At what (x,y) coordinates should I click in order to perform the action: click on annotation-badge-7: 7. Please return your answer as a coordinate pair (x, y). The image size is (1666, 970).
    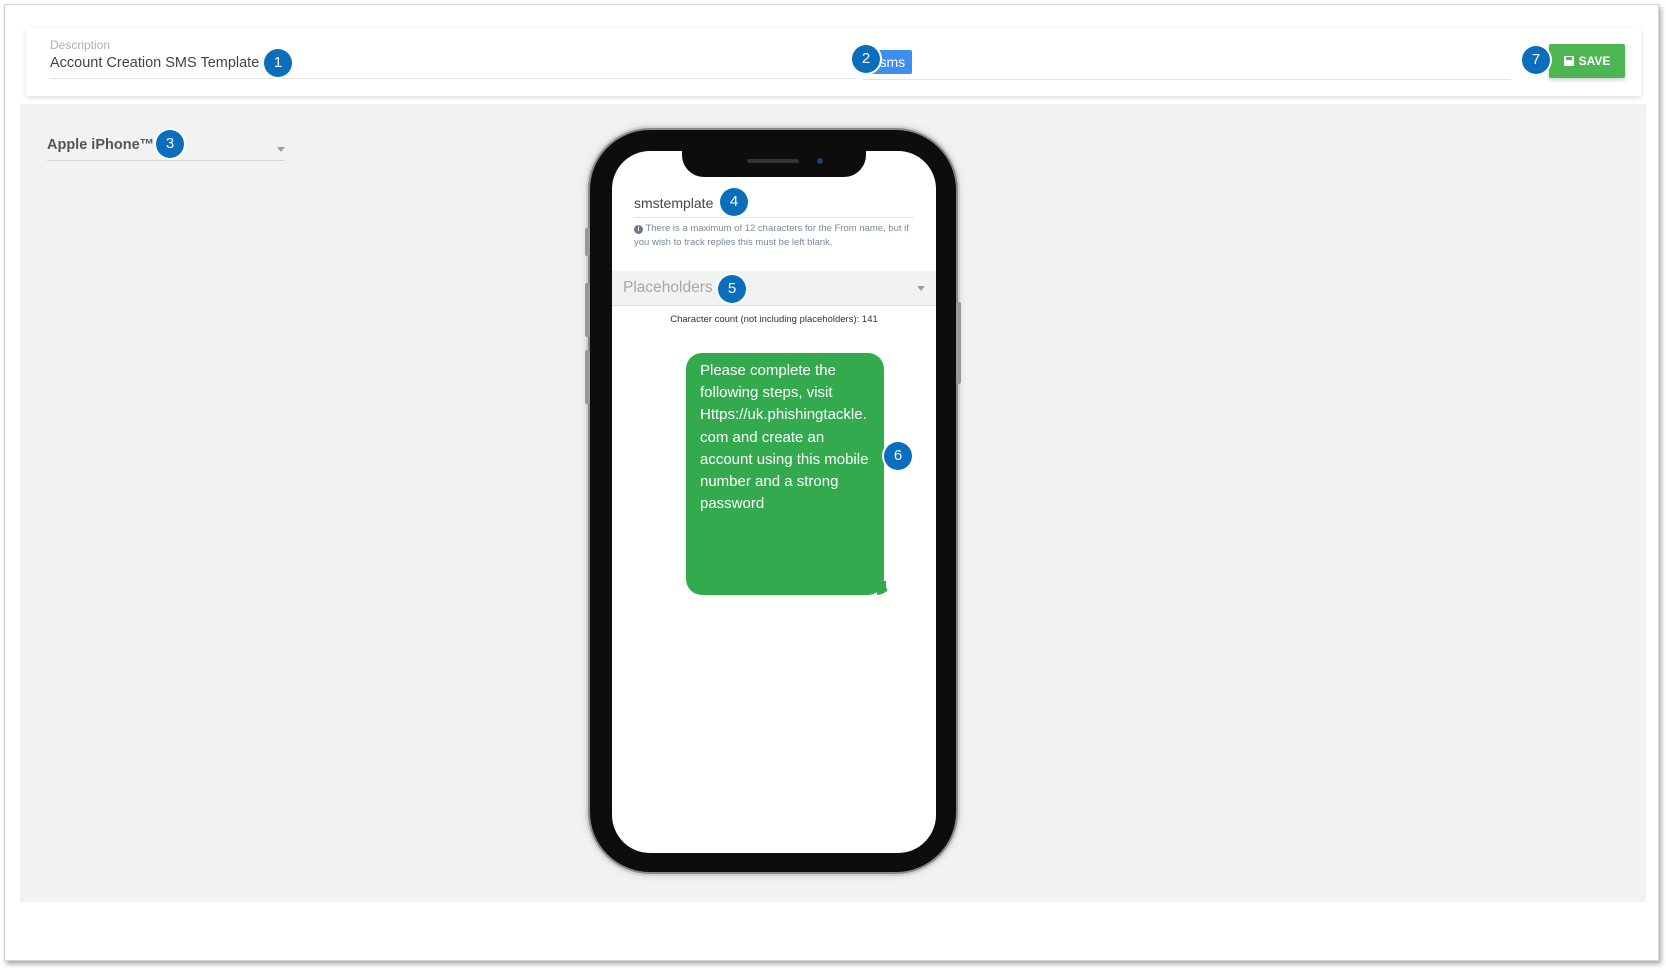
    Looking at the image, I should click on (1536, 60).